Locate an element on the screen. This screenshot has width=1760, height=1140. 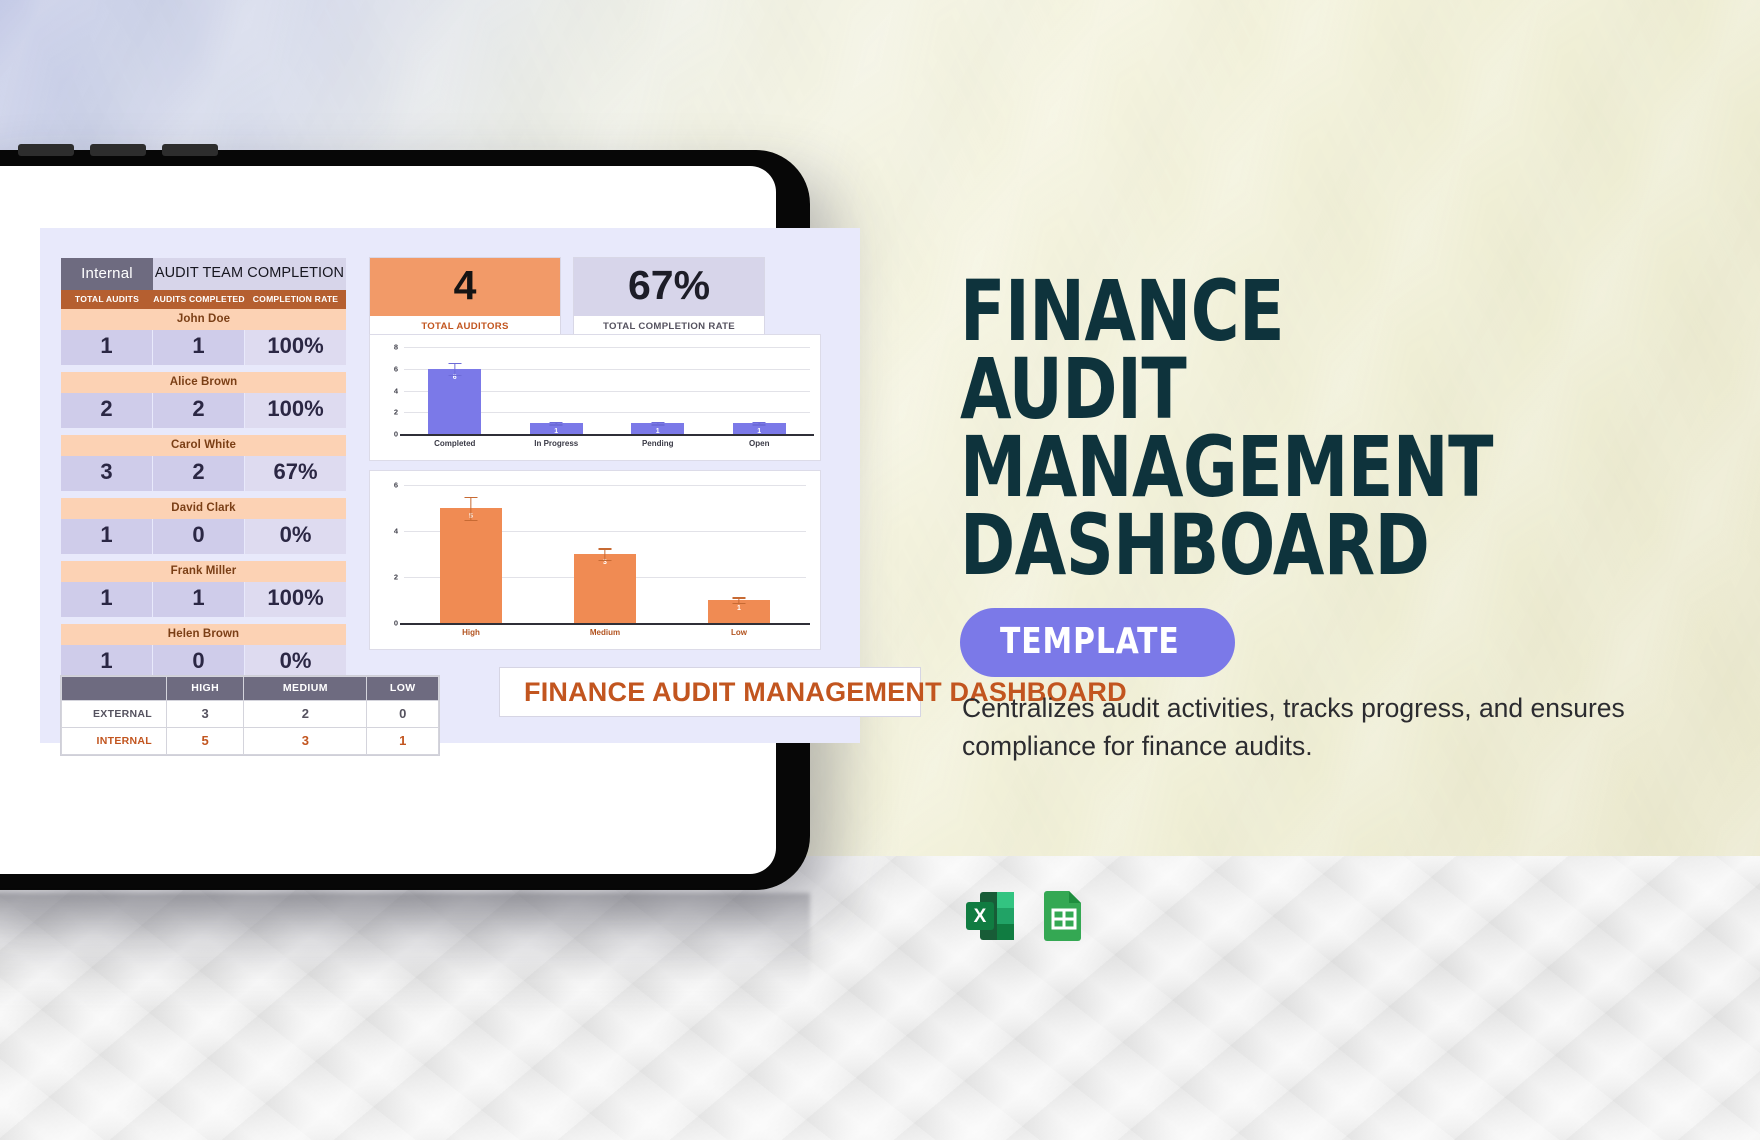
x-axis-tick-label: Open is located at coordinates (759, 443).